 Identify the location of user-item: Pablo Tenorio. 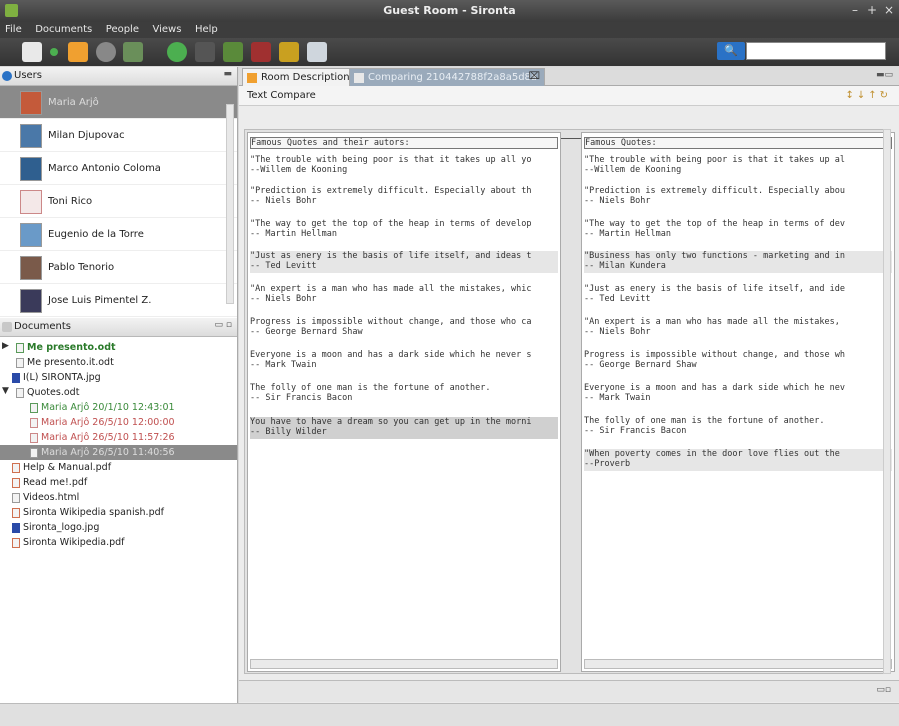
(118, 267).